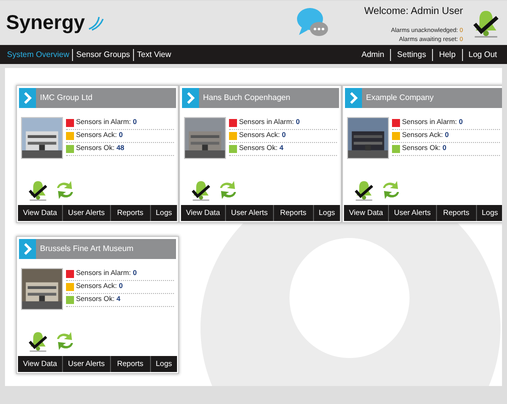 The height and width of the screenshot is (404, 507). I want to click on nav-link: Sensor Groups, so click(103, 54).